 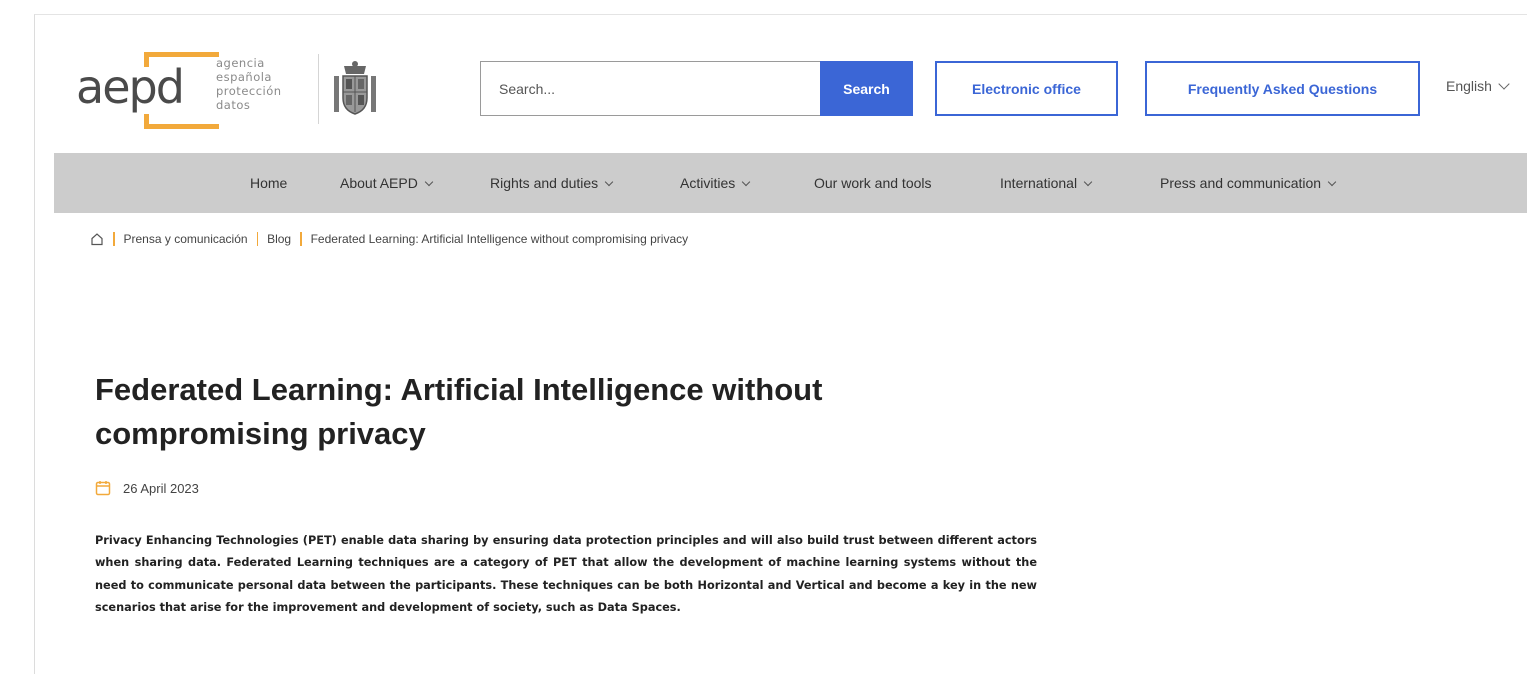 I want to click on logo-tagline-line: española, so click(x=244, y=77).